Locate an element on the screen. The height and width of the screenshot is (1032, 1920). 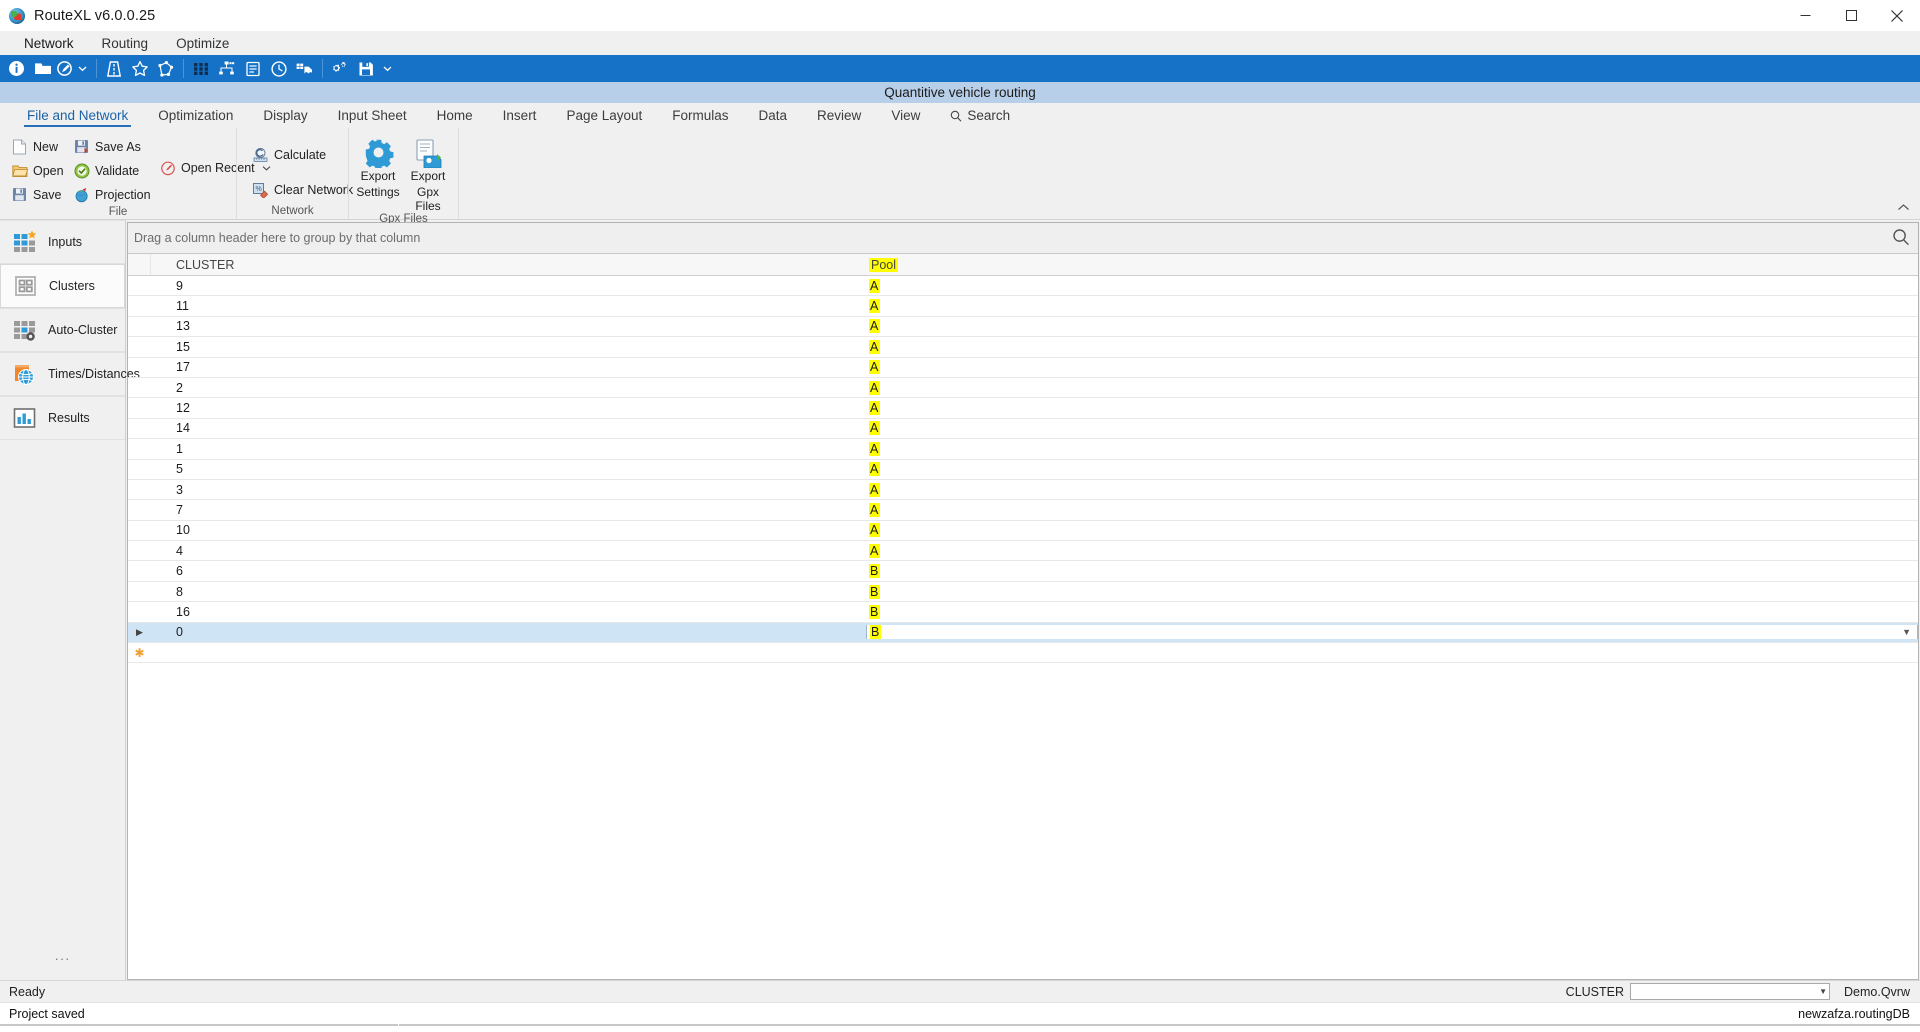
tab-display: Display is located at coordinates (285, 115).